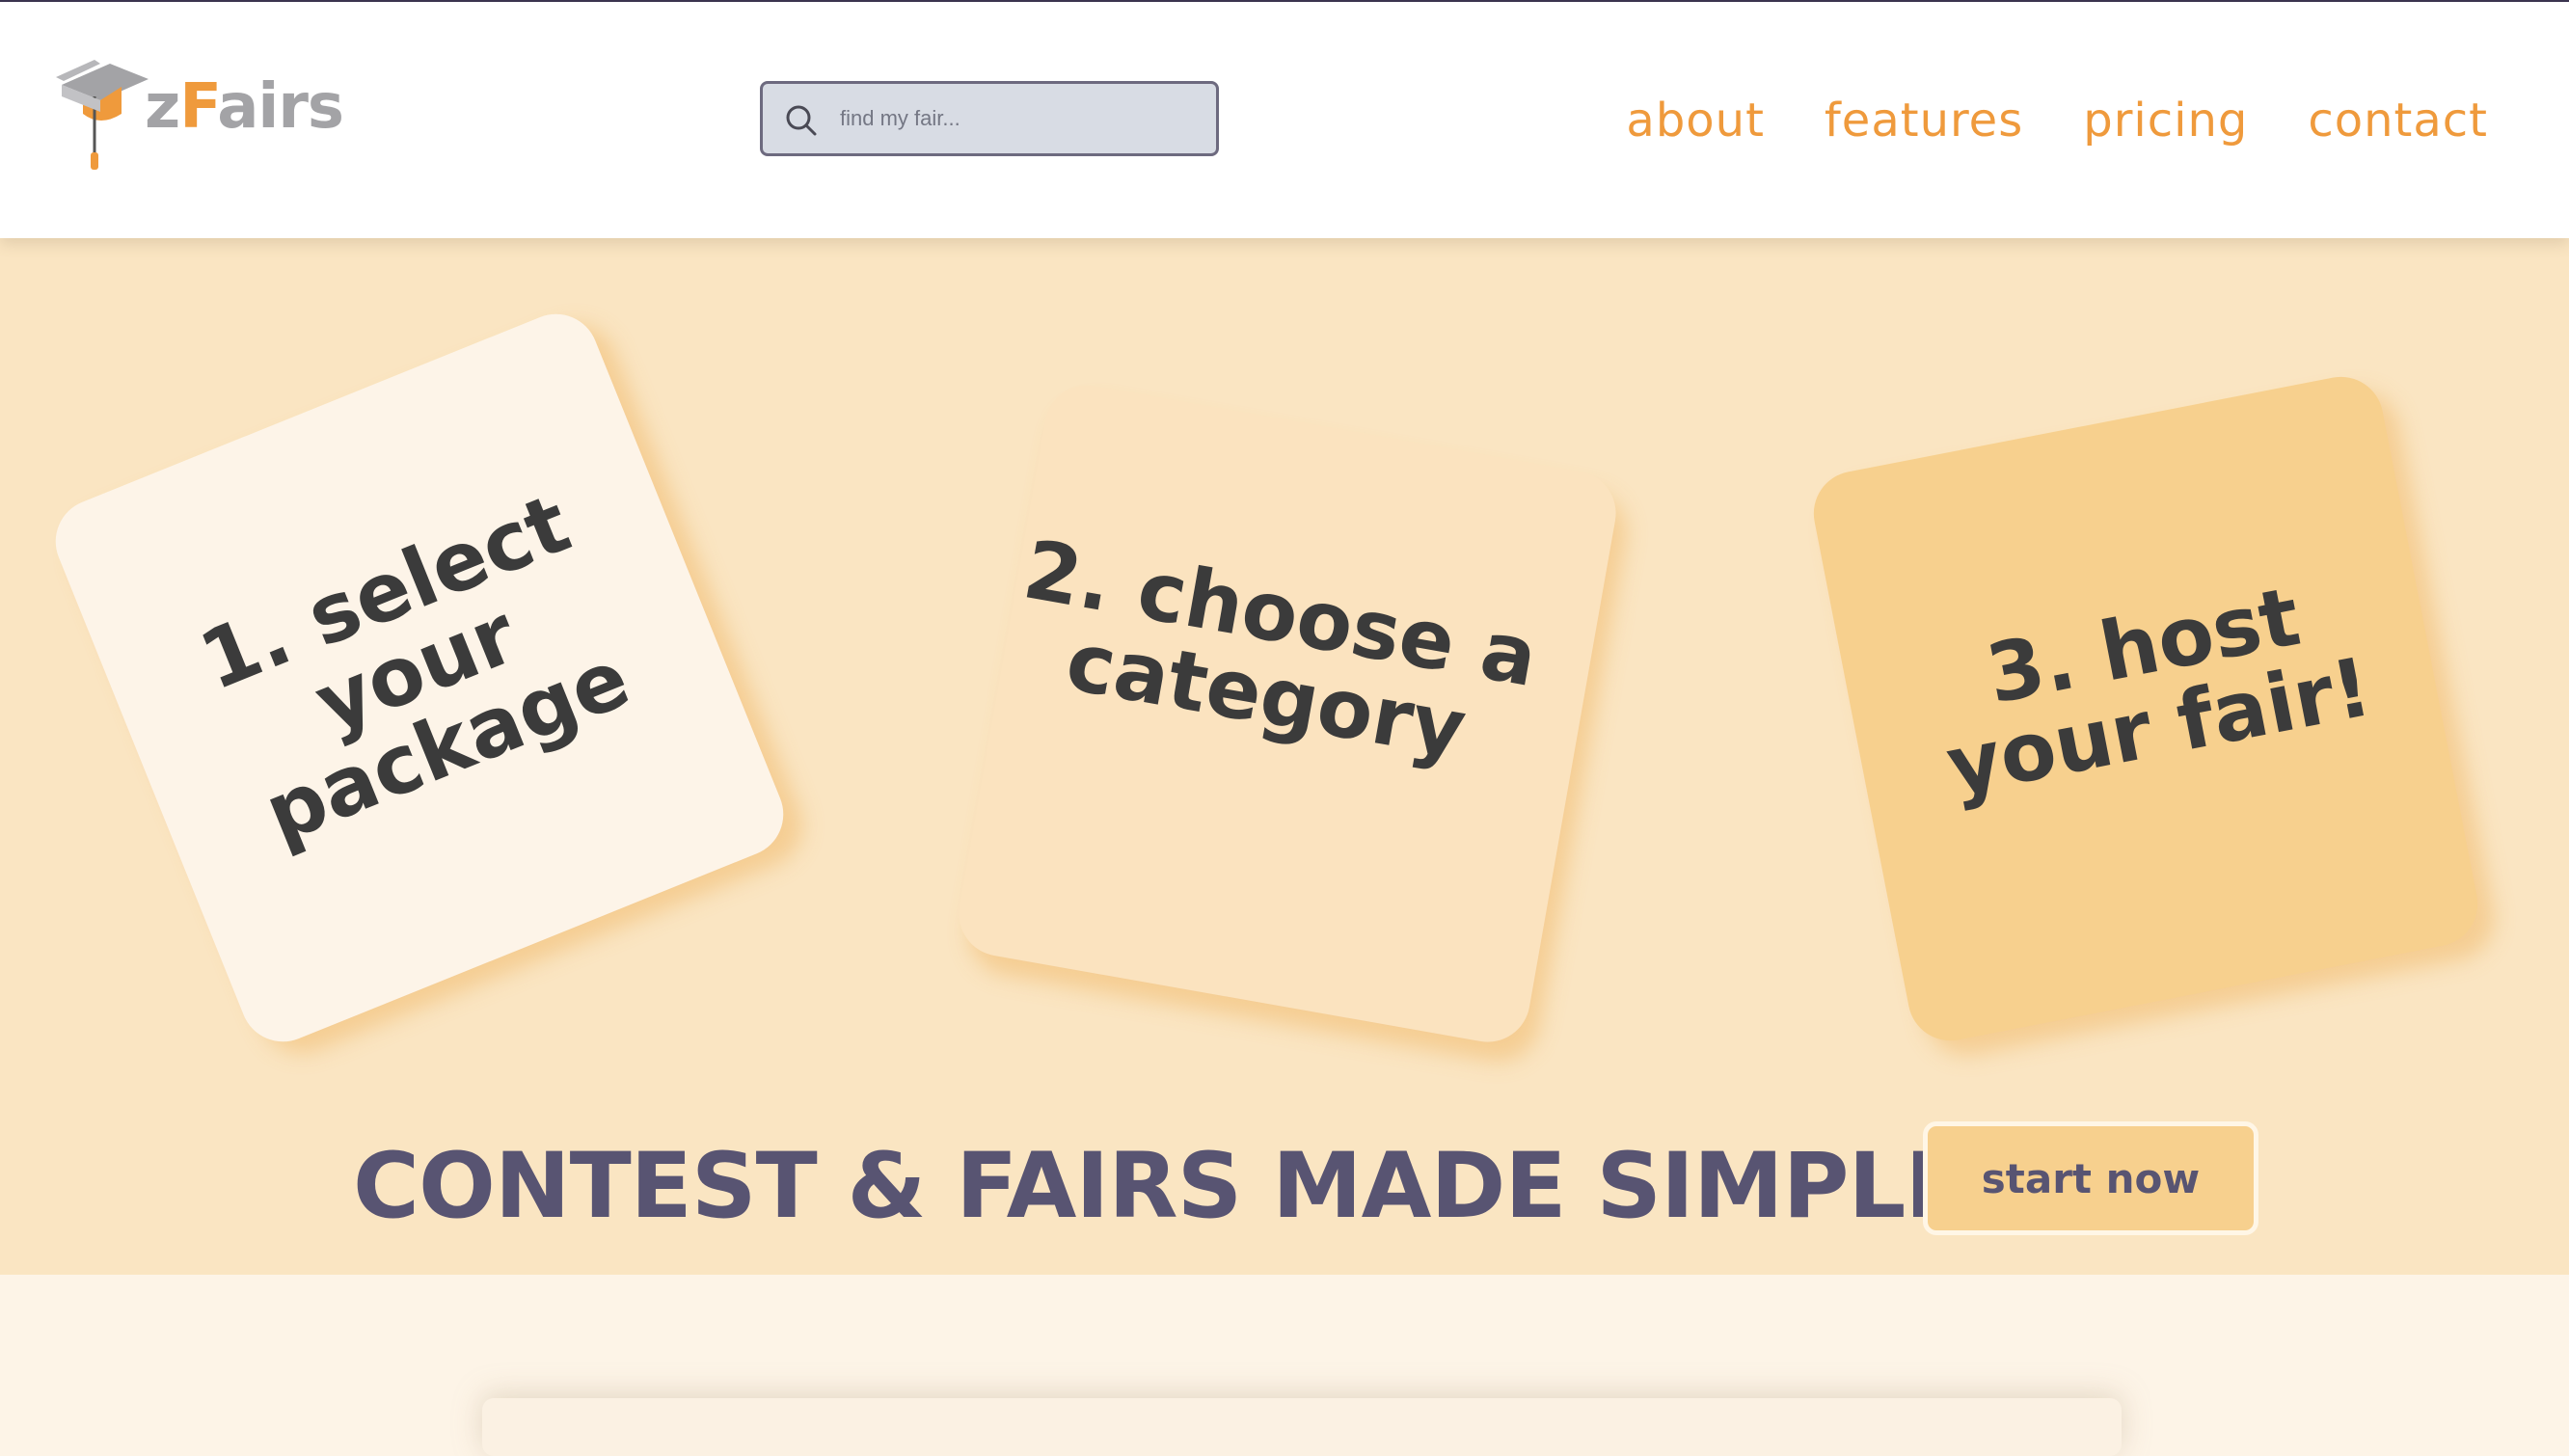 The height and width of the screenshot is (1456, 2569). I want to click on step-card-choose-category: 2. choose a category, so click(1287, 713).